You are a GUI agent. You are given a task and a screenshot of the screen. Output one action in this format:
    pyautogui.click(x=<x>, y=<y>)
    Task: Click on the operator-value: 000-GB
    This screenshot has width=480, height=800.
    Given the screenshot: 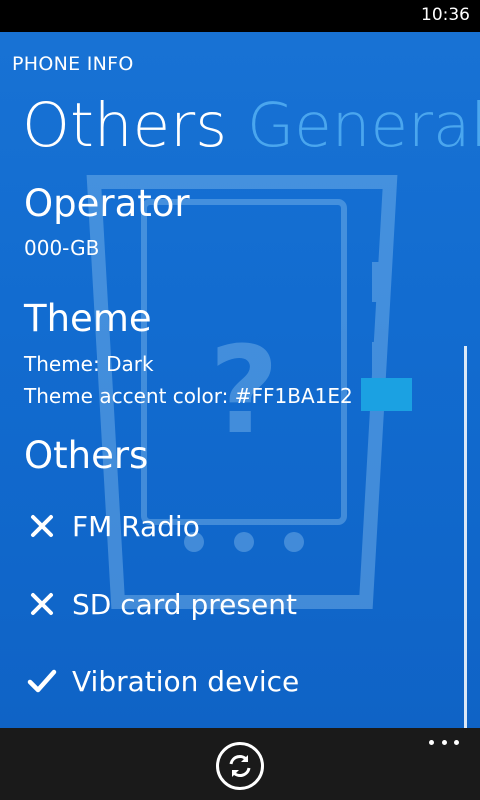 What is the action you would take?
    pyautogui.click(x=62, y=248)
    